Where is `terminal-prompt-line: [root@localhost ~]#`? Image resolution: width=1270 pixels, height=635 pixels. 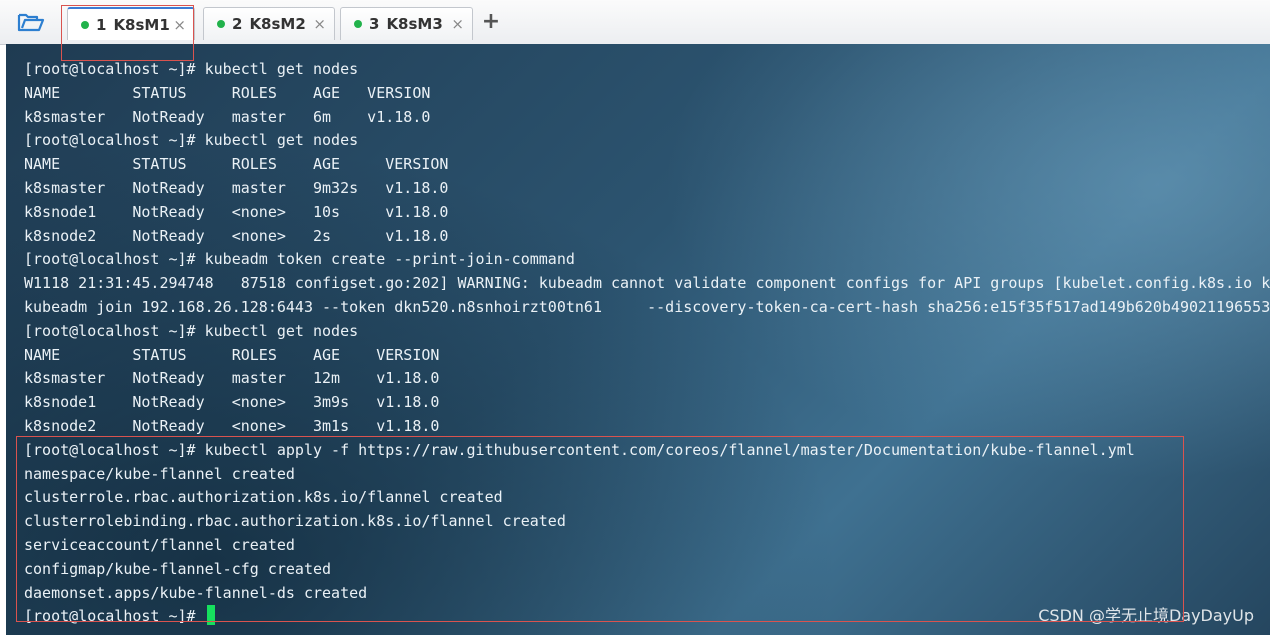
terminal-prompt-line: [root@localhost ~]# is located at coordinates (119, 616).